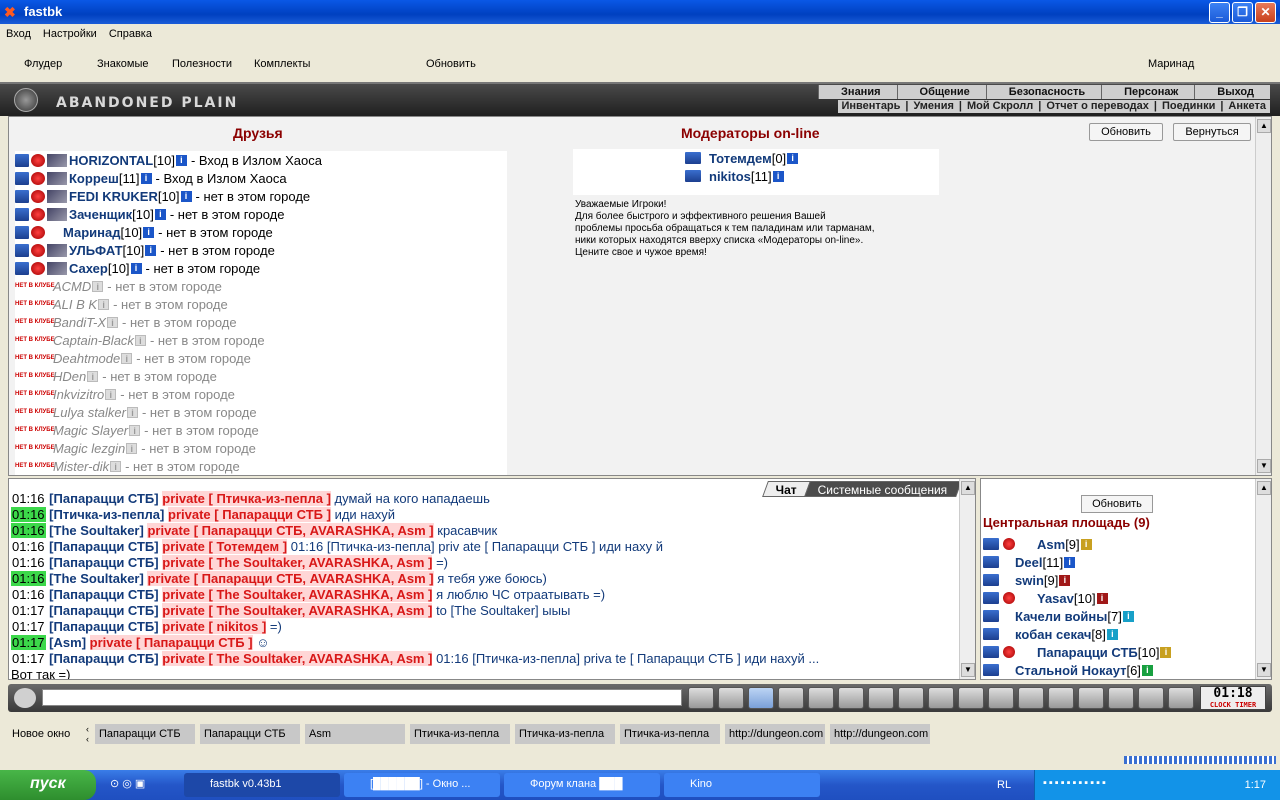 The image size is (1280, 800). I want to click on taskbar-task: Kino, so click(742, 785).